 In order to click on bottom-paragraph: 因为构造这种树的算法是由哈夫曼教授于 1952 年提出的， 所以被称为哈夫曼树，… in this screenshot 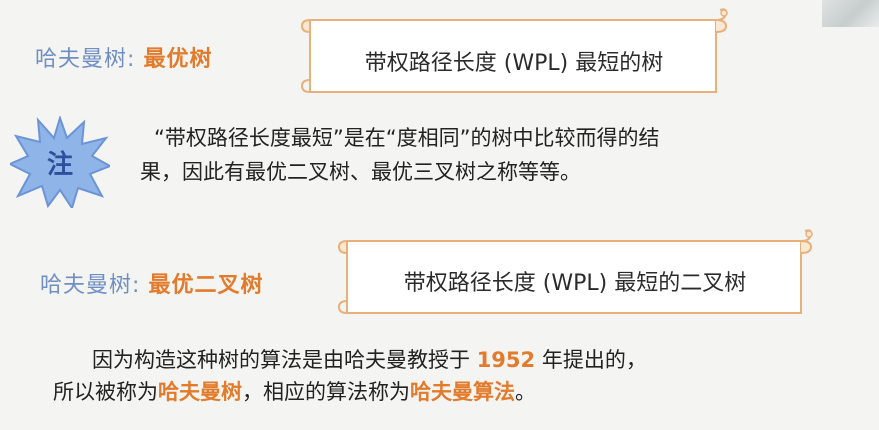, I will do `click(450, 376)`.